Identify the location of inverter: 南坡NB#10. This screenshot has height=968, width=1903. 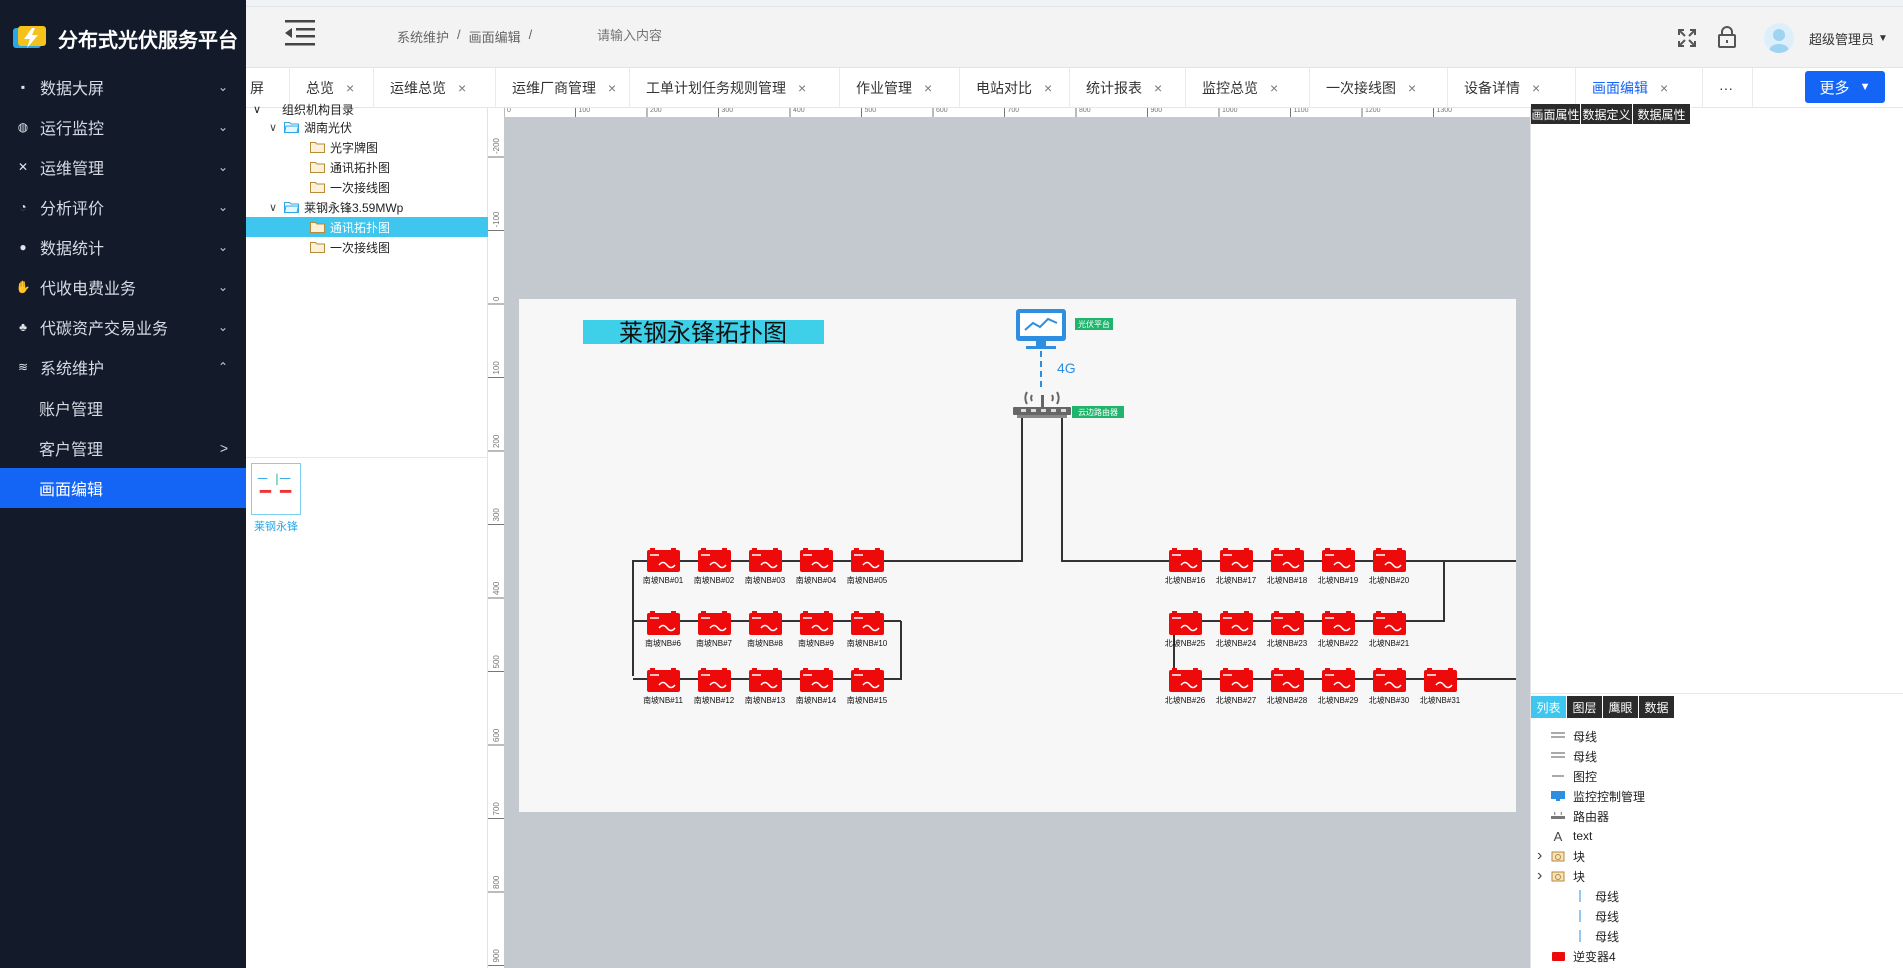
(867, 629).